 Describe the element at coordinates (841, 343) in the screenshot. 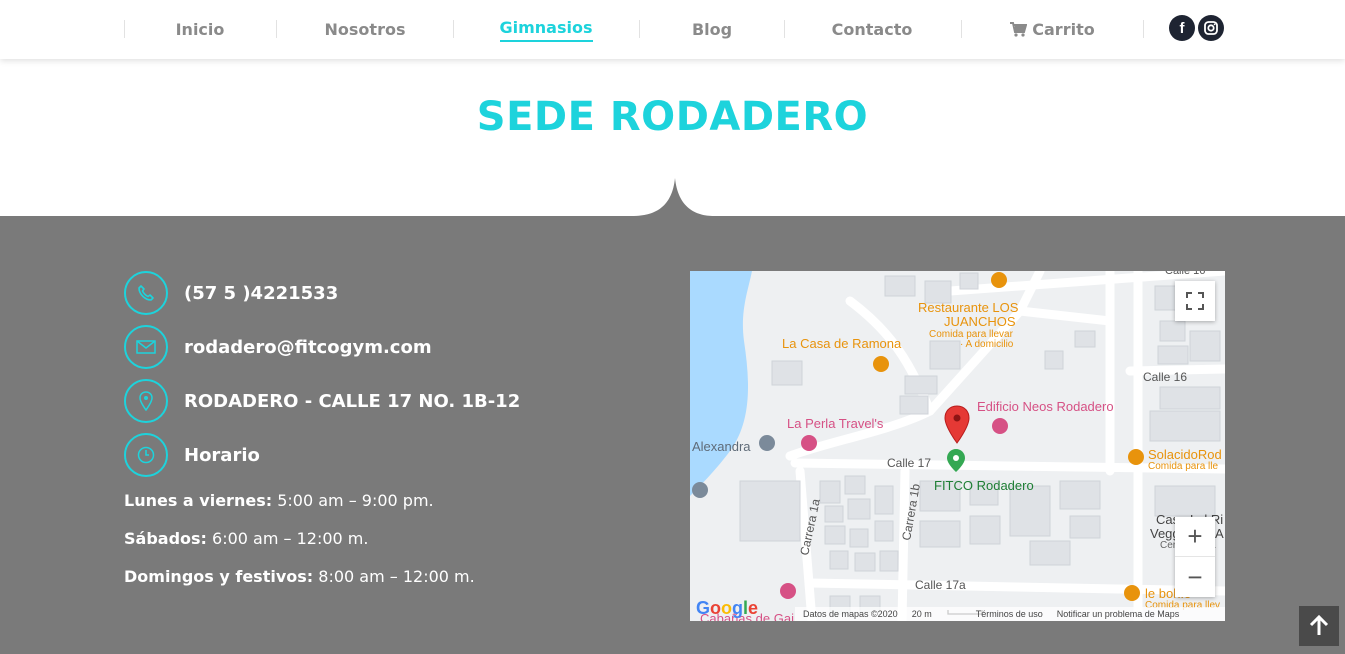

I see `map-poi-label: La Casa de Ramona` at that location.